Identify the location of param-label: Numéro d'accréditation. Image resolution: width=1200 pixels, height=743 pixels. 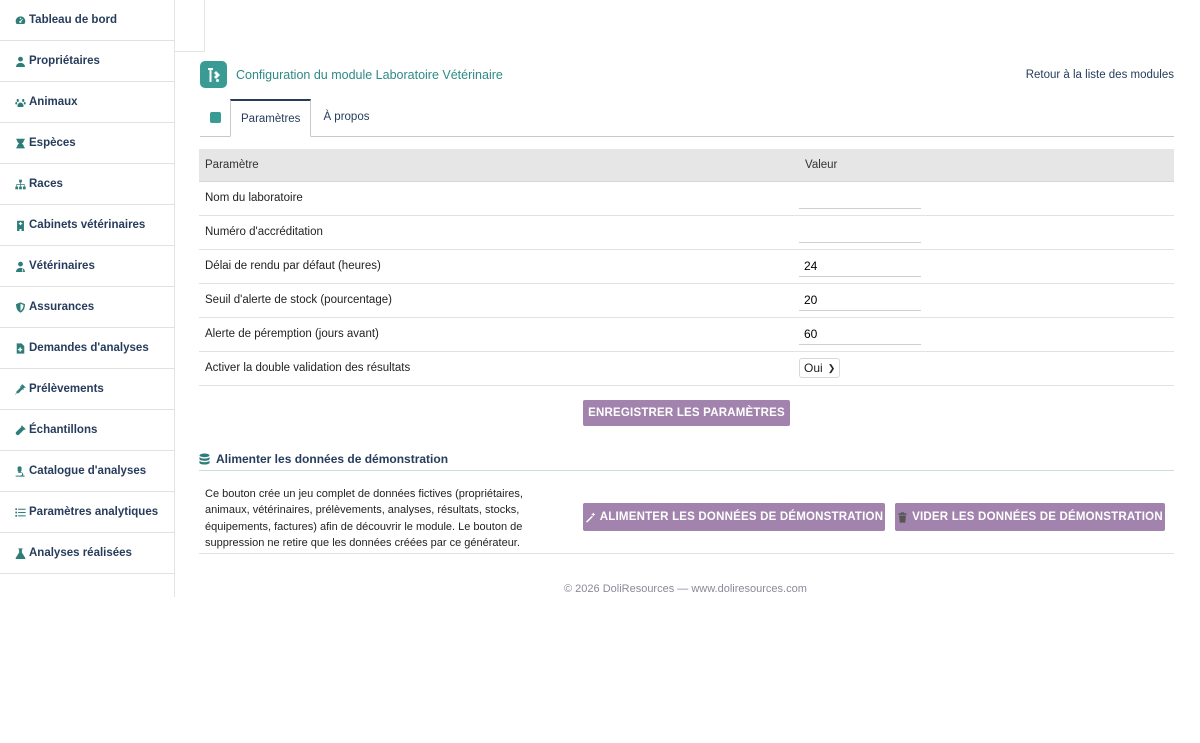
(499, 232).